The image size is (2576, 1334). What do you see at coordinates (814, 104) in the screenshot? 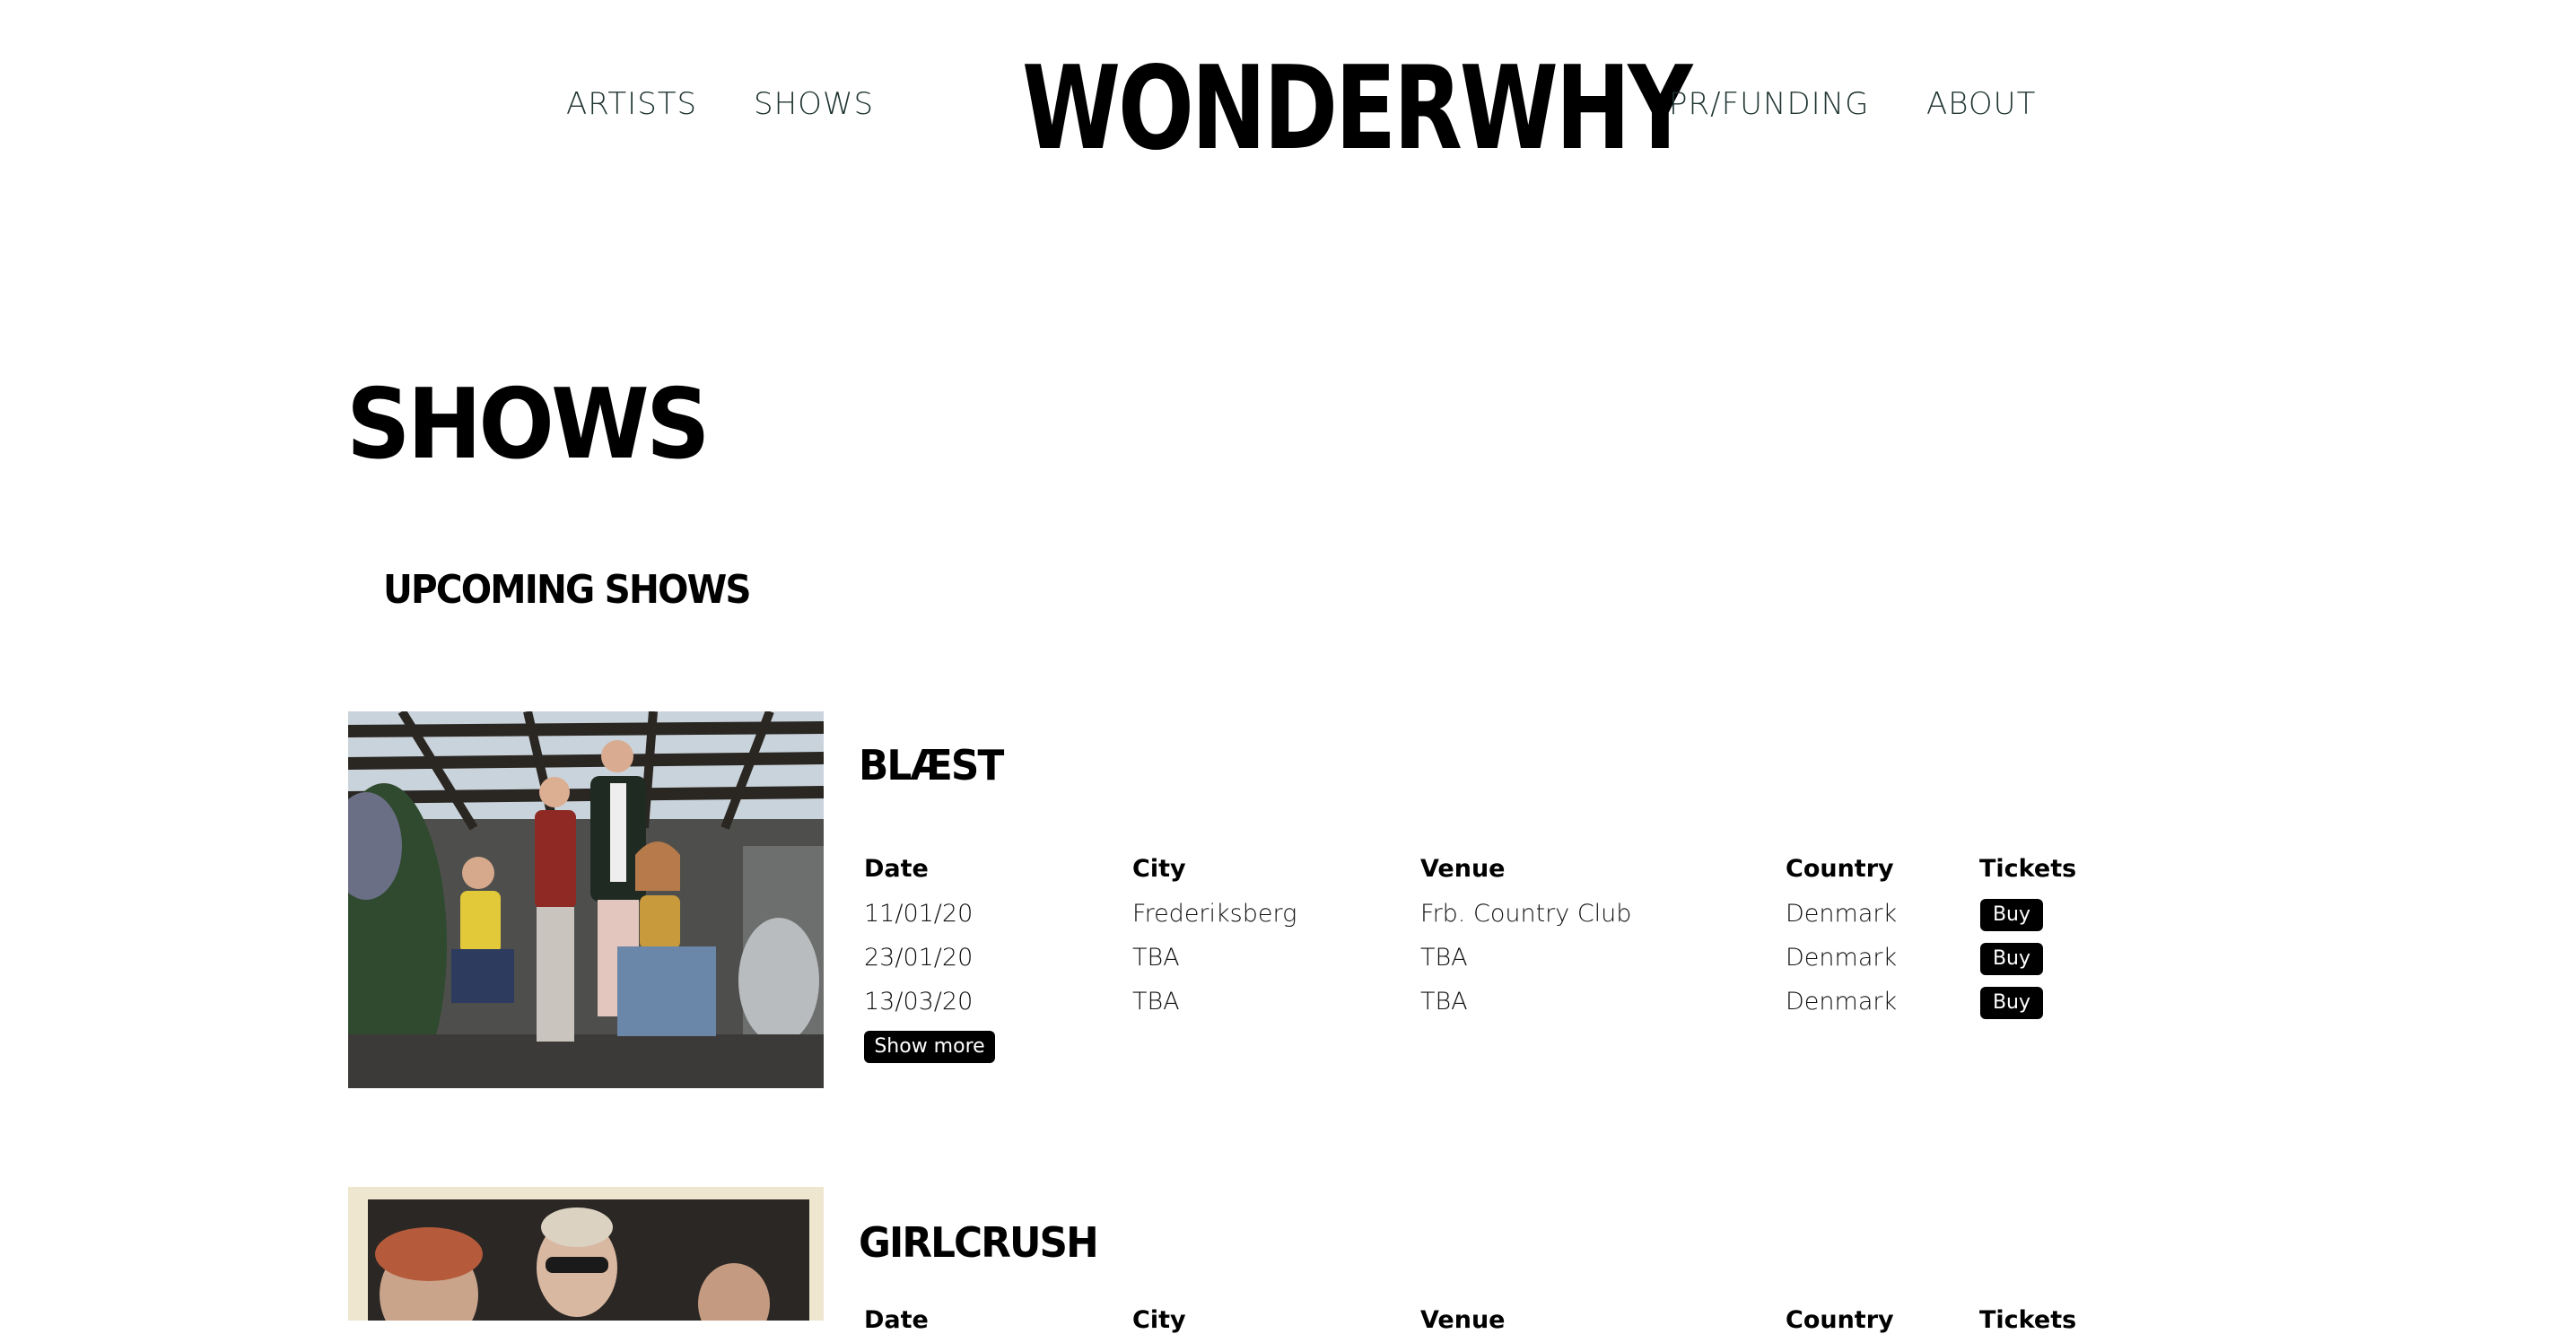
I see `nav-shows-link: SHOWS` at bounding box center [814, 104].